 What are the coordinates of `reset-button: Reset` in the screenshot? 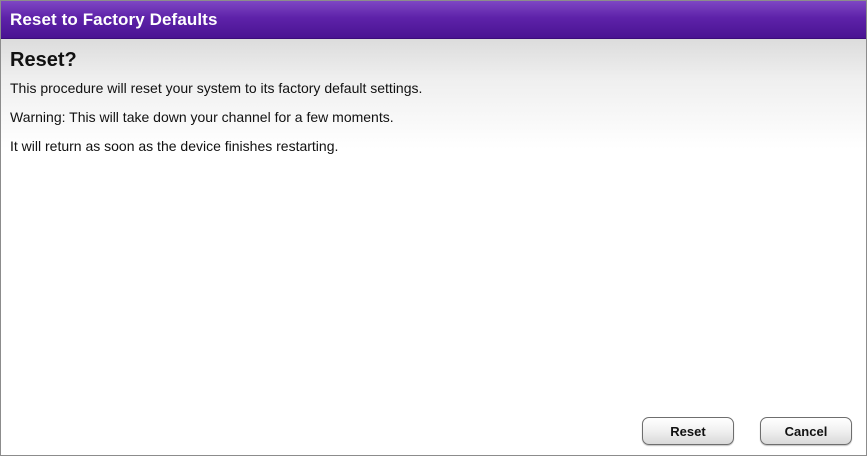 It's located at (688, 431).